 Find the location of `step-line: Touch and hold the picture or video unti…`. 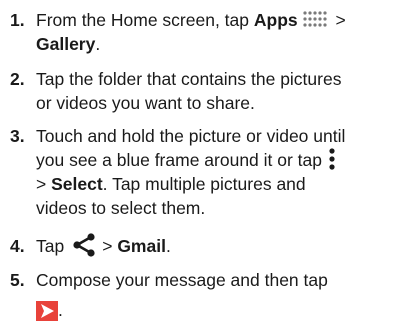

step-line: Touch and hold the picture or video unti… is located at coordinates (191, 136).